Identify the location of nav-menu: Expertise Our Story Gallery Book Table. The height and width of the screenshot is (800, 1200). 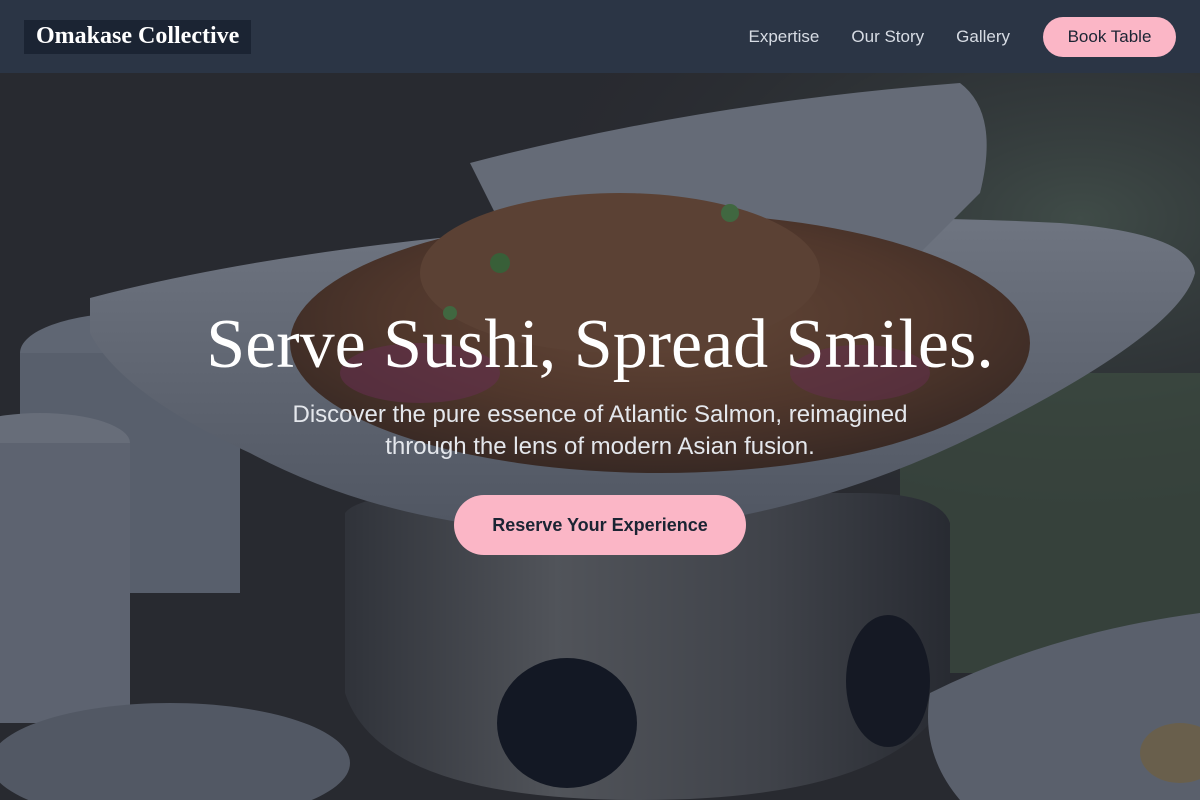
(962, 36).